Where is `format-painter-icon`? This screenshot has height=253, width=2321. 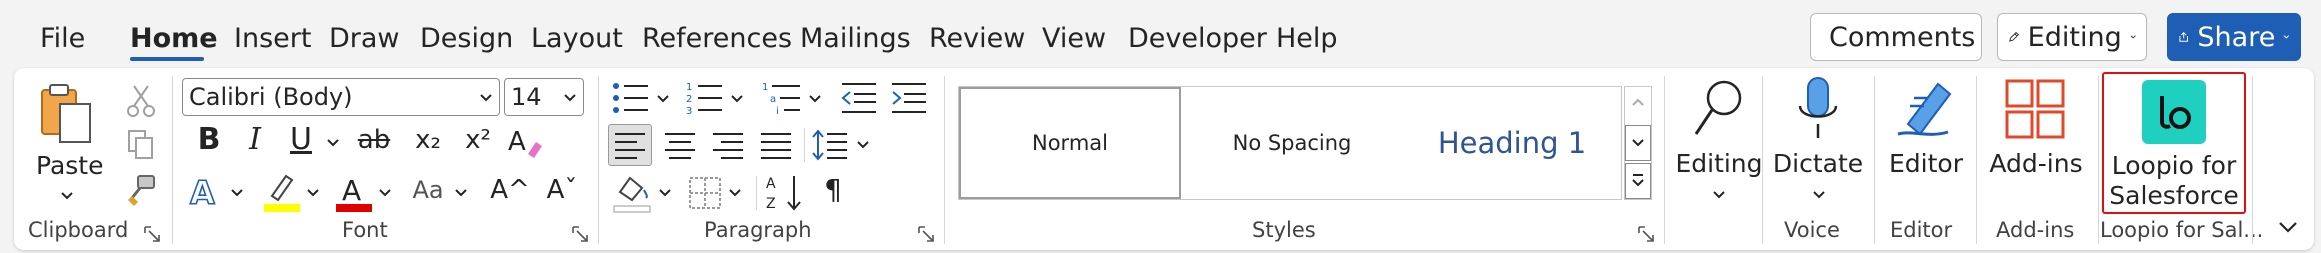
format-painter-icon is located at coordinates (142, 191).